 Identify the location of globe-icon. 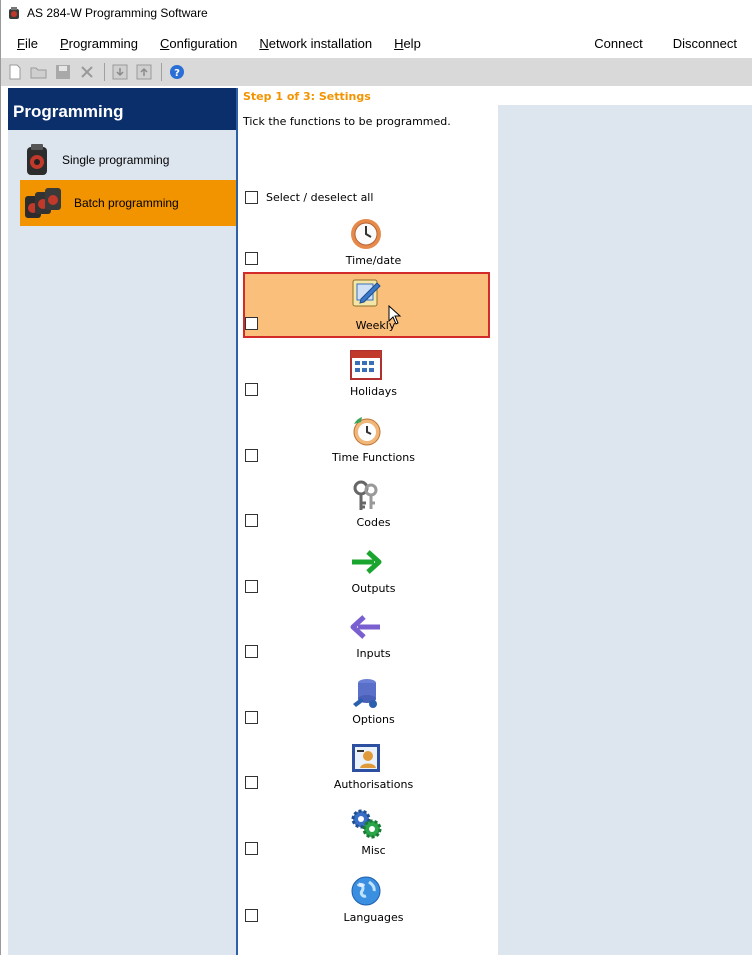
(366, 891).